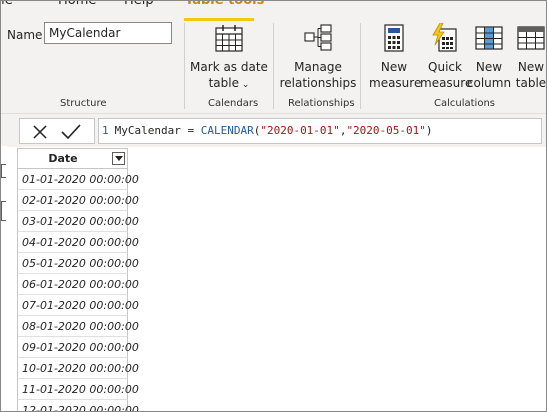  Describe the element at coordinates (78, 221) in the screenshot. I see `table-row: 03-01-2020 00:00:00` at that location.